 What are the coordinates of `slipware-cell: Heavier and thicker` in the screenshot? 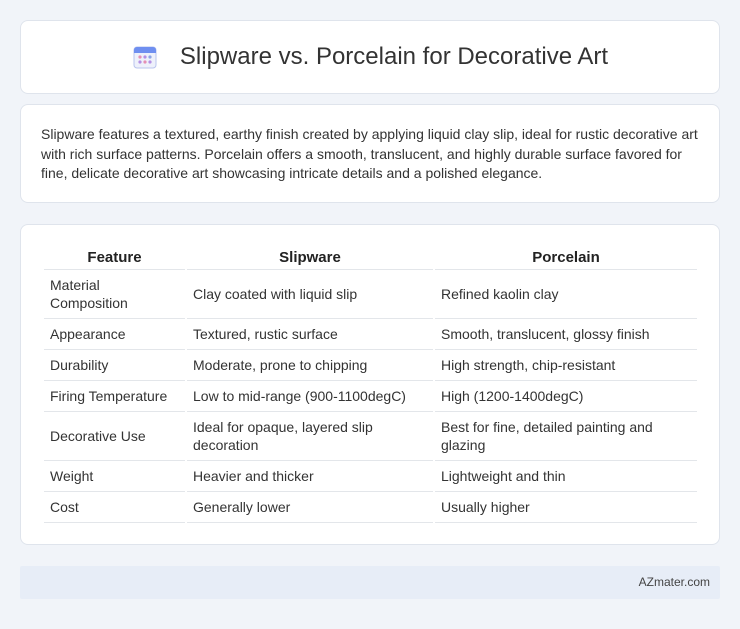 It's located at (310, 476).